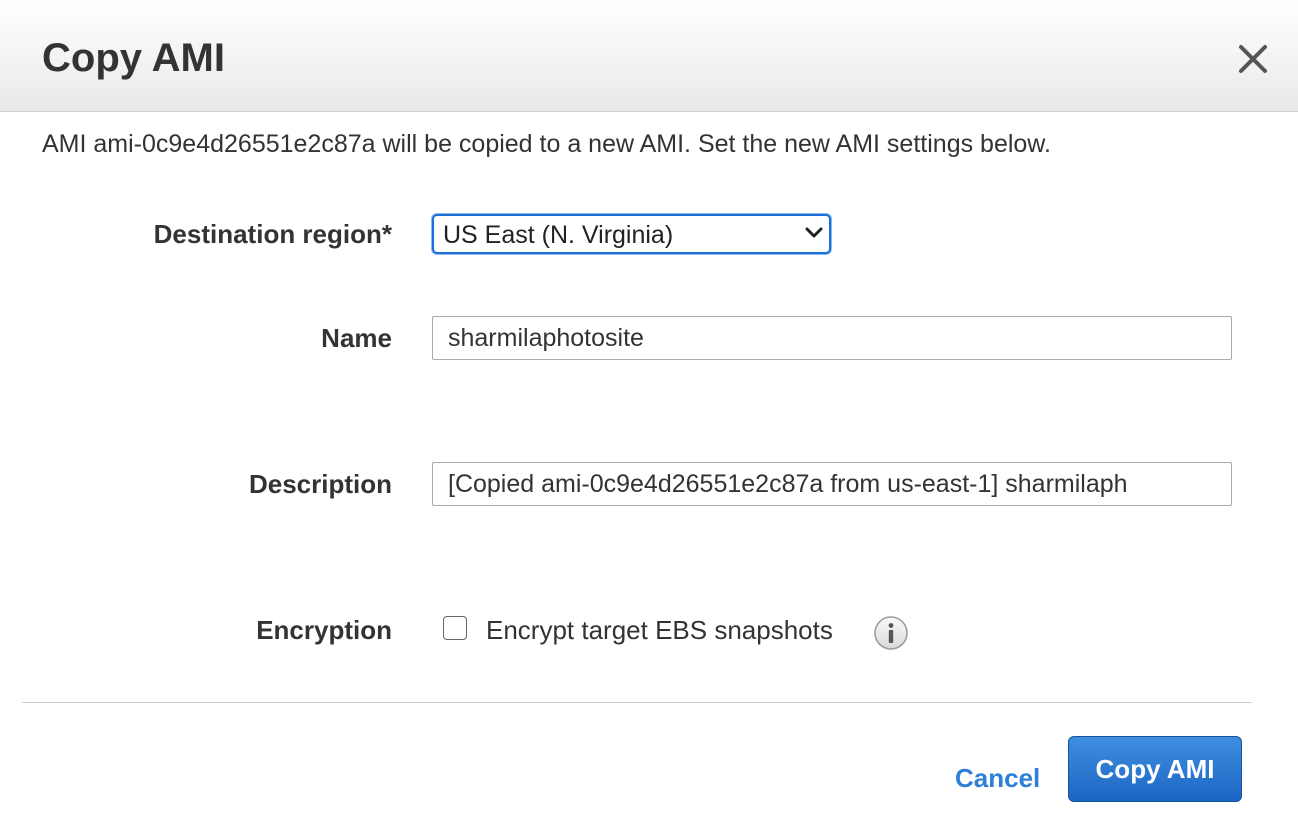 Image resolution: width=1298 pixels, height=838 pixels. What do you see at coordinates (997, 778) in the screenshot?
I see `cancel-button: Cancel` at bounding box center [997, 778].